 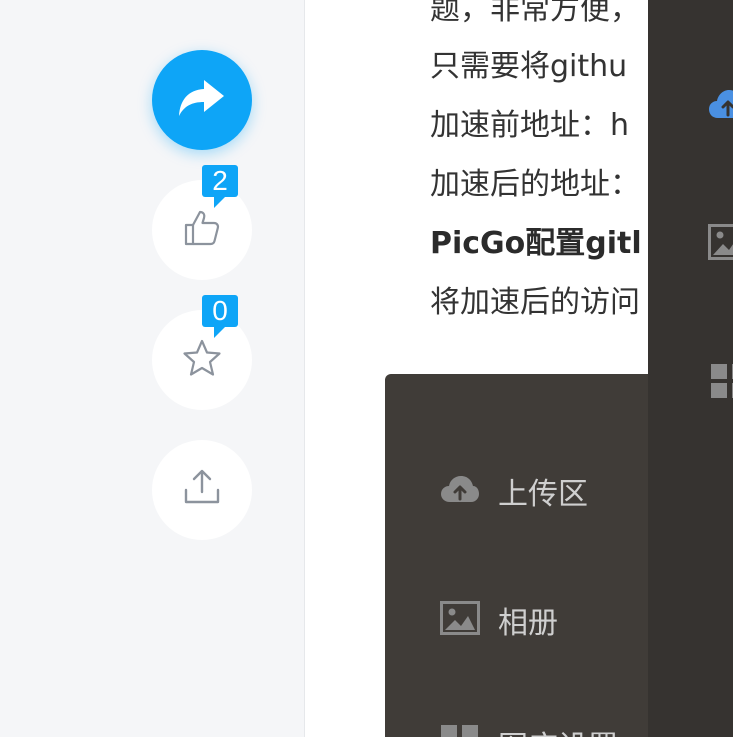 I want to click on favorite-count-badge: 0, so click(x=220, y=316).